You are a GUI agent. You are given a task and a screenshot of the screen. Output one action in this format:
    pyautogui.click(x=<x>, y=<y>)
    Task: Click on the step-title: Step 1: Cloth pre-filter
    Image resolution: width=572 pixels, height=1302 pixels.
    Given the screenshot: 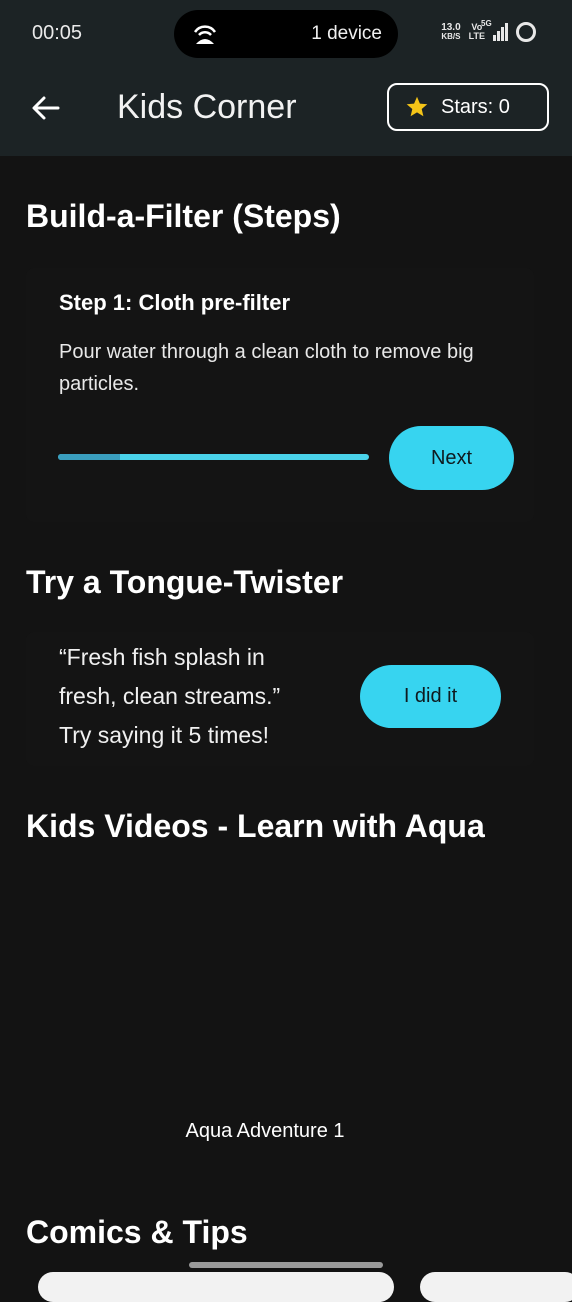 What is the action you would take?
    pyautogui.click(x=175, y=302)
    